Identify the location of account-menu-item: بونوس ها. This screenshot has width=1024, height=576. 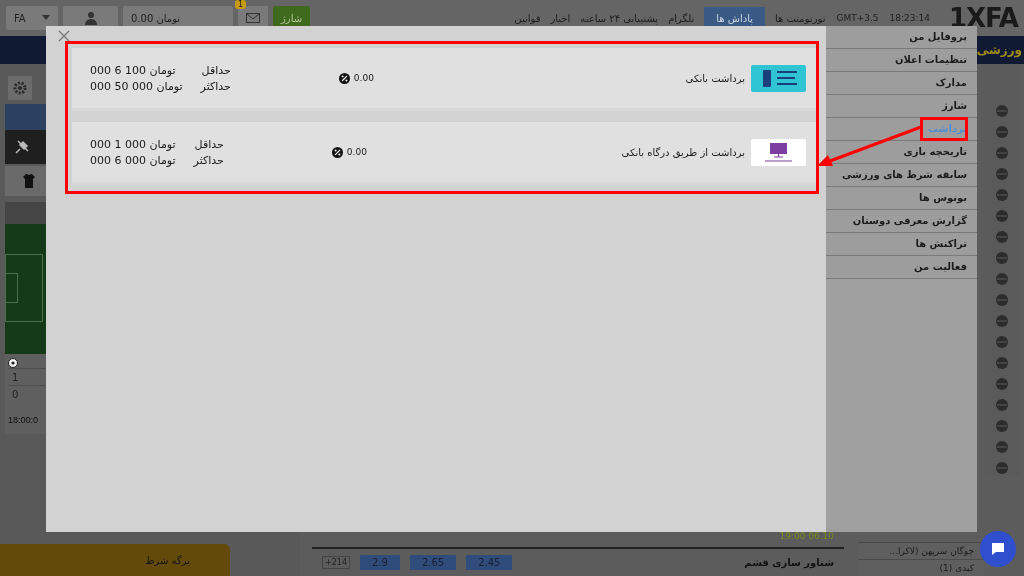
(901, 198).